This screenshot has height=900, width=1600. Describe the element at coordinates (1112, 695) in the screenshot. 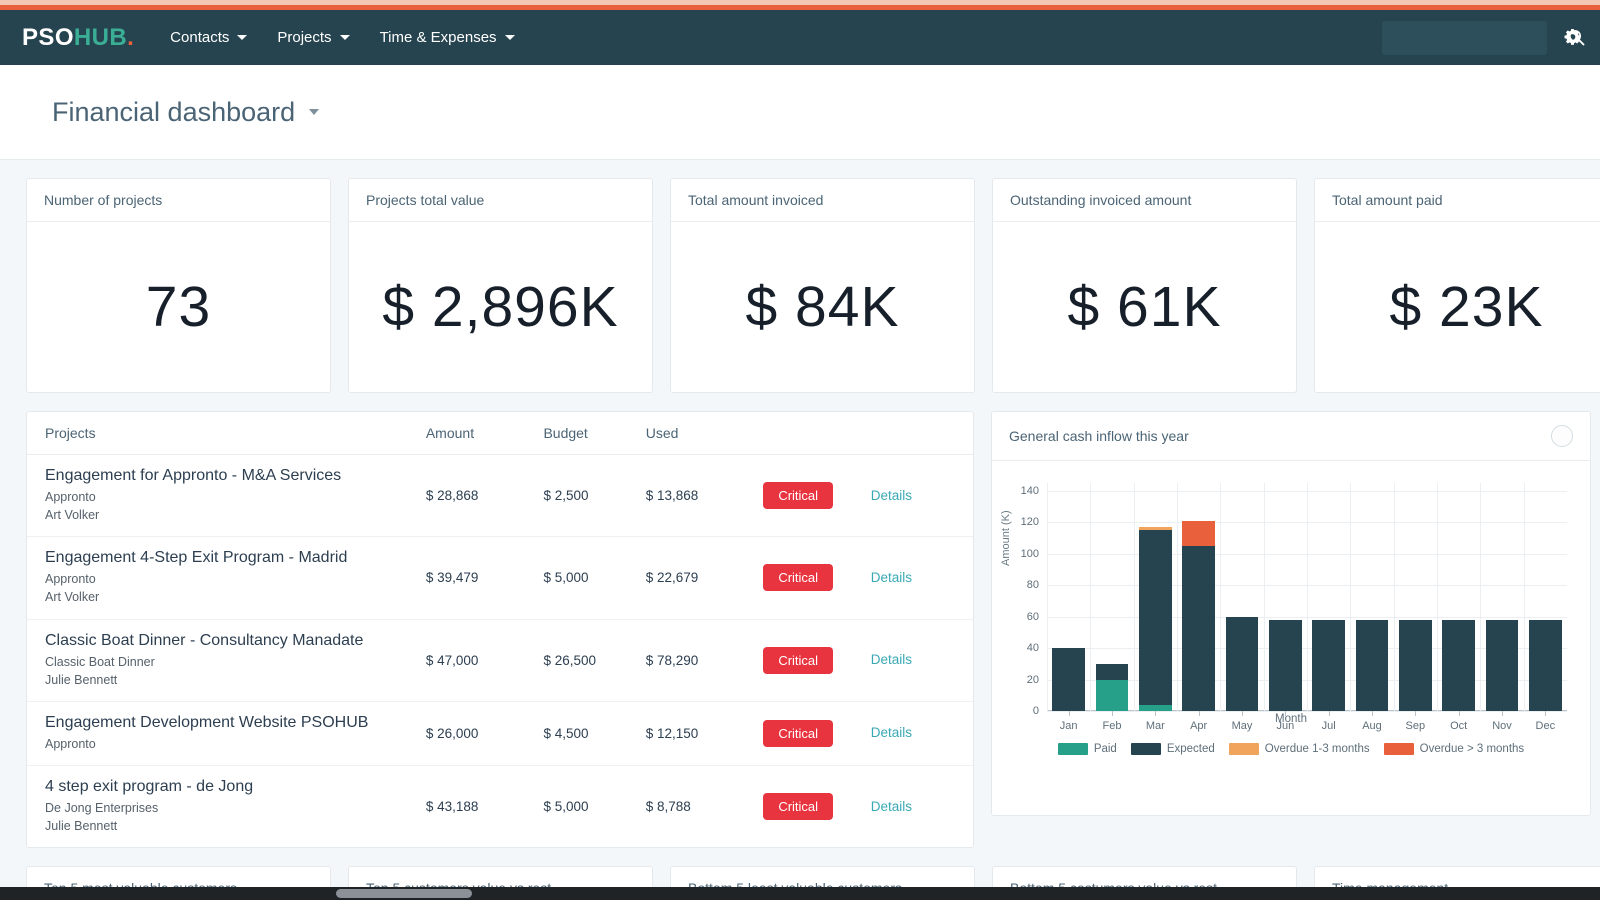

I see `chart-bar-segment-paid` at that location.